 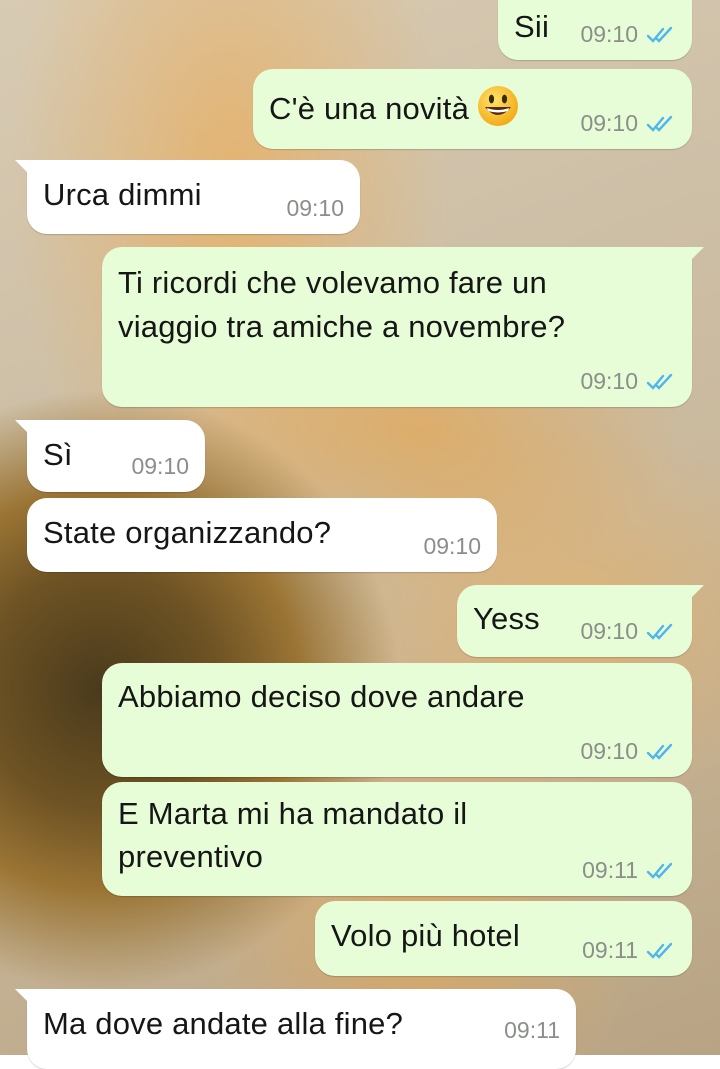 What do you see at coordinates (187, 532) in the screenshot?
I see `message-text: State organizzando?` at bounding box center [187, 532].